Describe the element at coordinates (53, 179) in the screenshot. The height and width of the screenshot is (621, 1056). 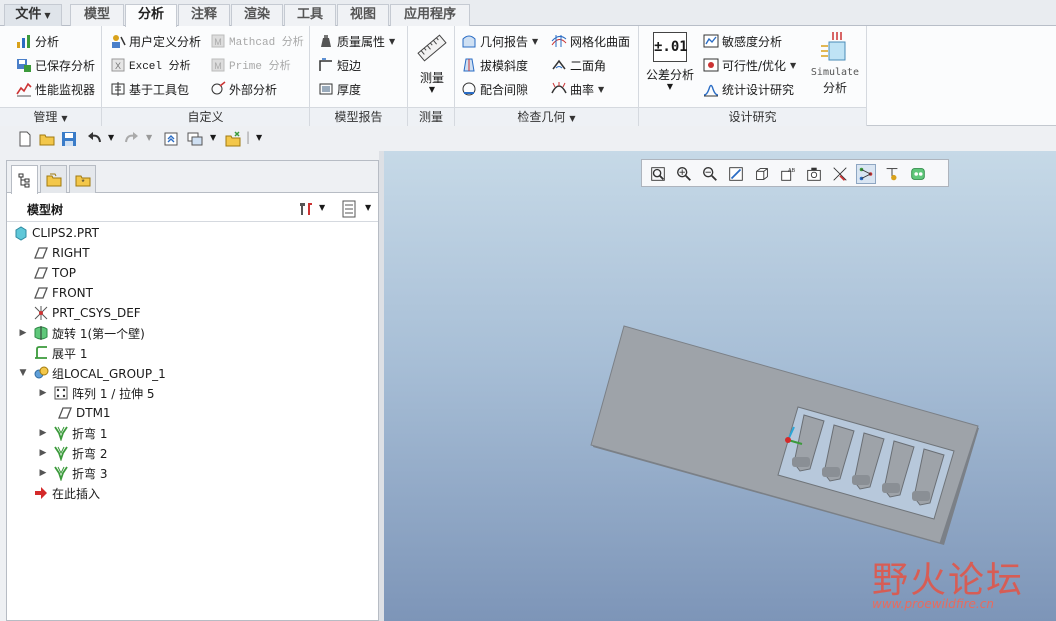
I see `tab-folder-browser` at that location.